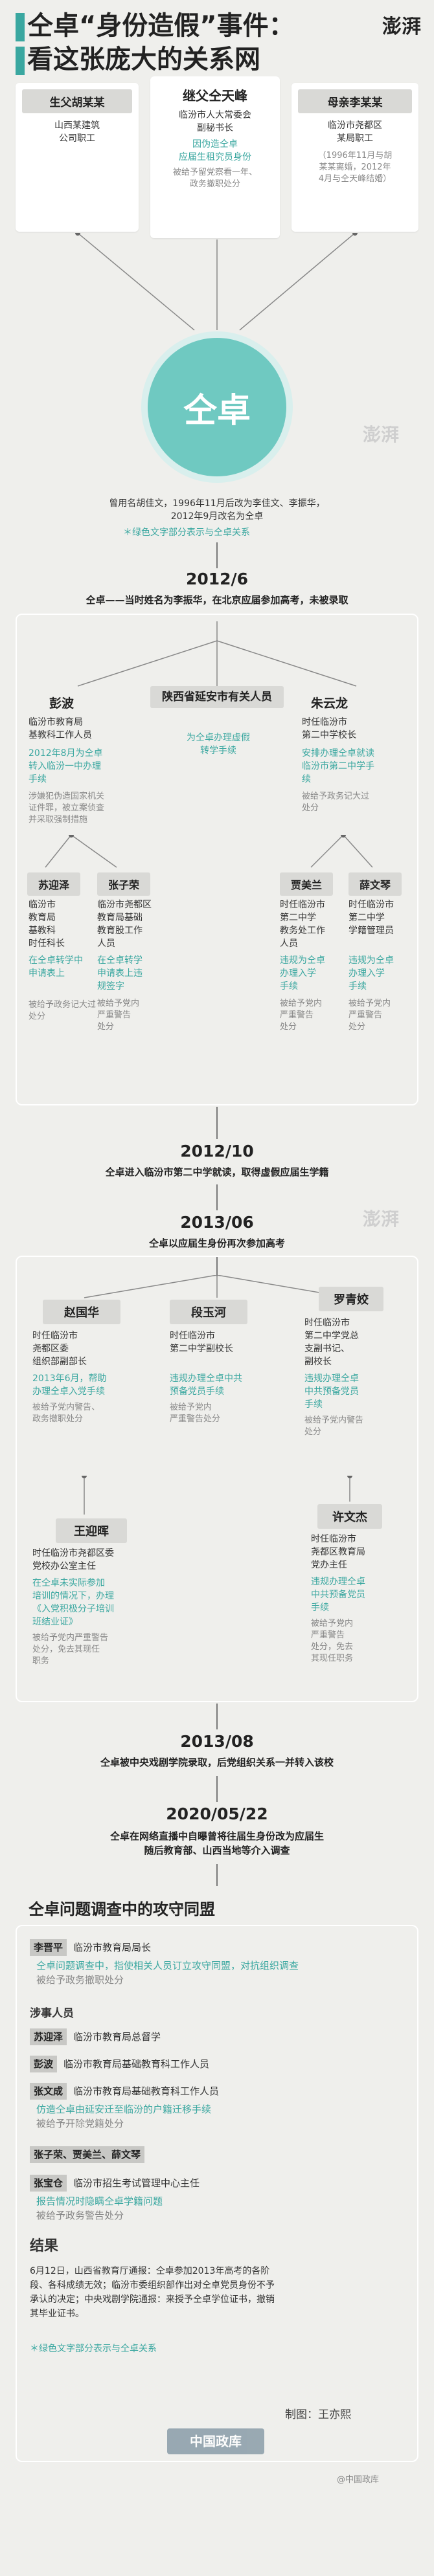 Image resolution: width=434 pixels, height=2576 pixels. What do you see at coordinates (211, 2199) in the screenshot?
I see `alliance-item-zhang-baocang: 张宝仓 临汾市招生考试管理中心主任 报告情况时隐瞒仝卓学籍问题 被给予政务警告处分` at bounding box center [211, 2199].